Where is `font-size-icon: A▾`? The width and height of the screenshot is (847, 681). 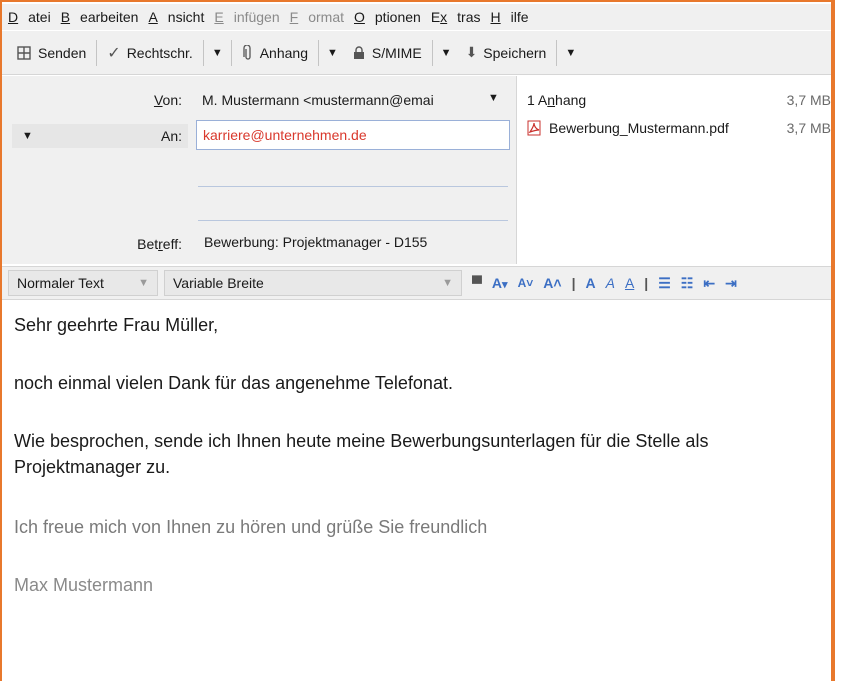 font-size-icon: A▾ is located at coordinates (500, 283).